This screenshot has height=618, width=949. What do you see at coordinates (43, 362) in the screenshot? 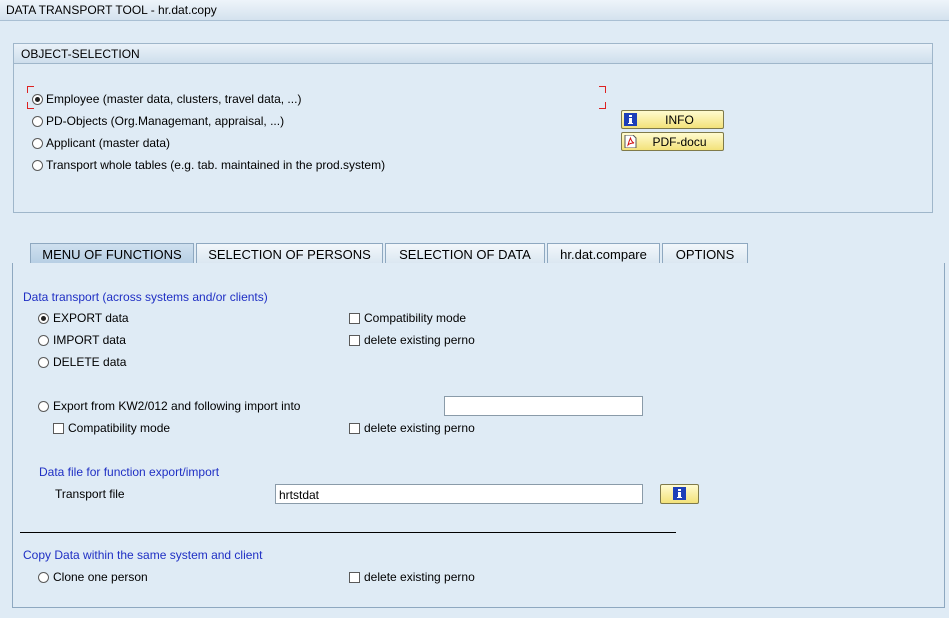
I see `radio-delete-data` at bounding box center [43, 362].